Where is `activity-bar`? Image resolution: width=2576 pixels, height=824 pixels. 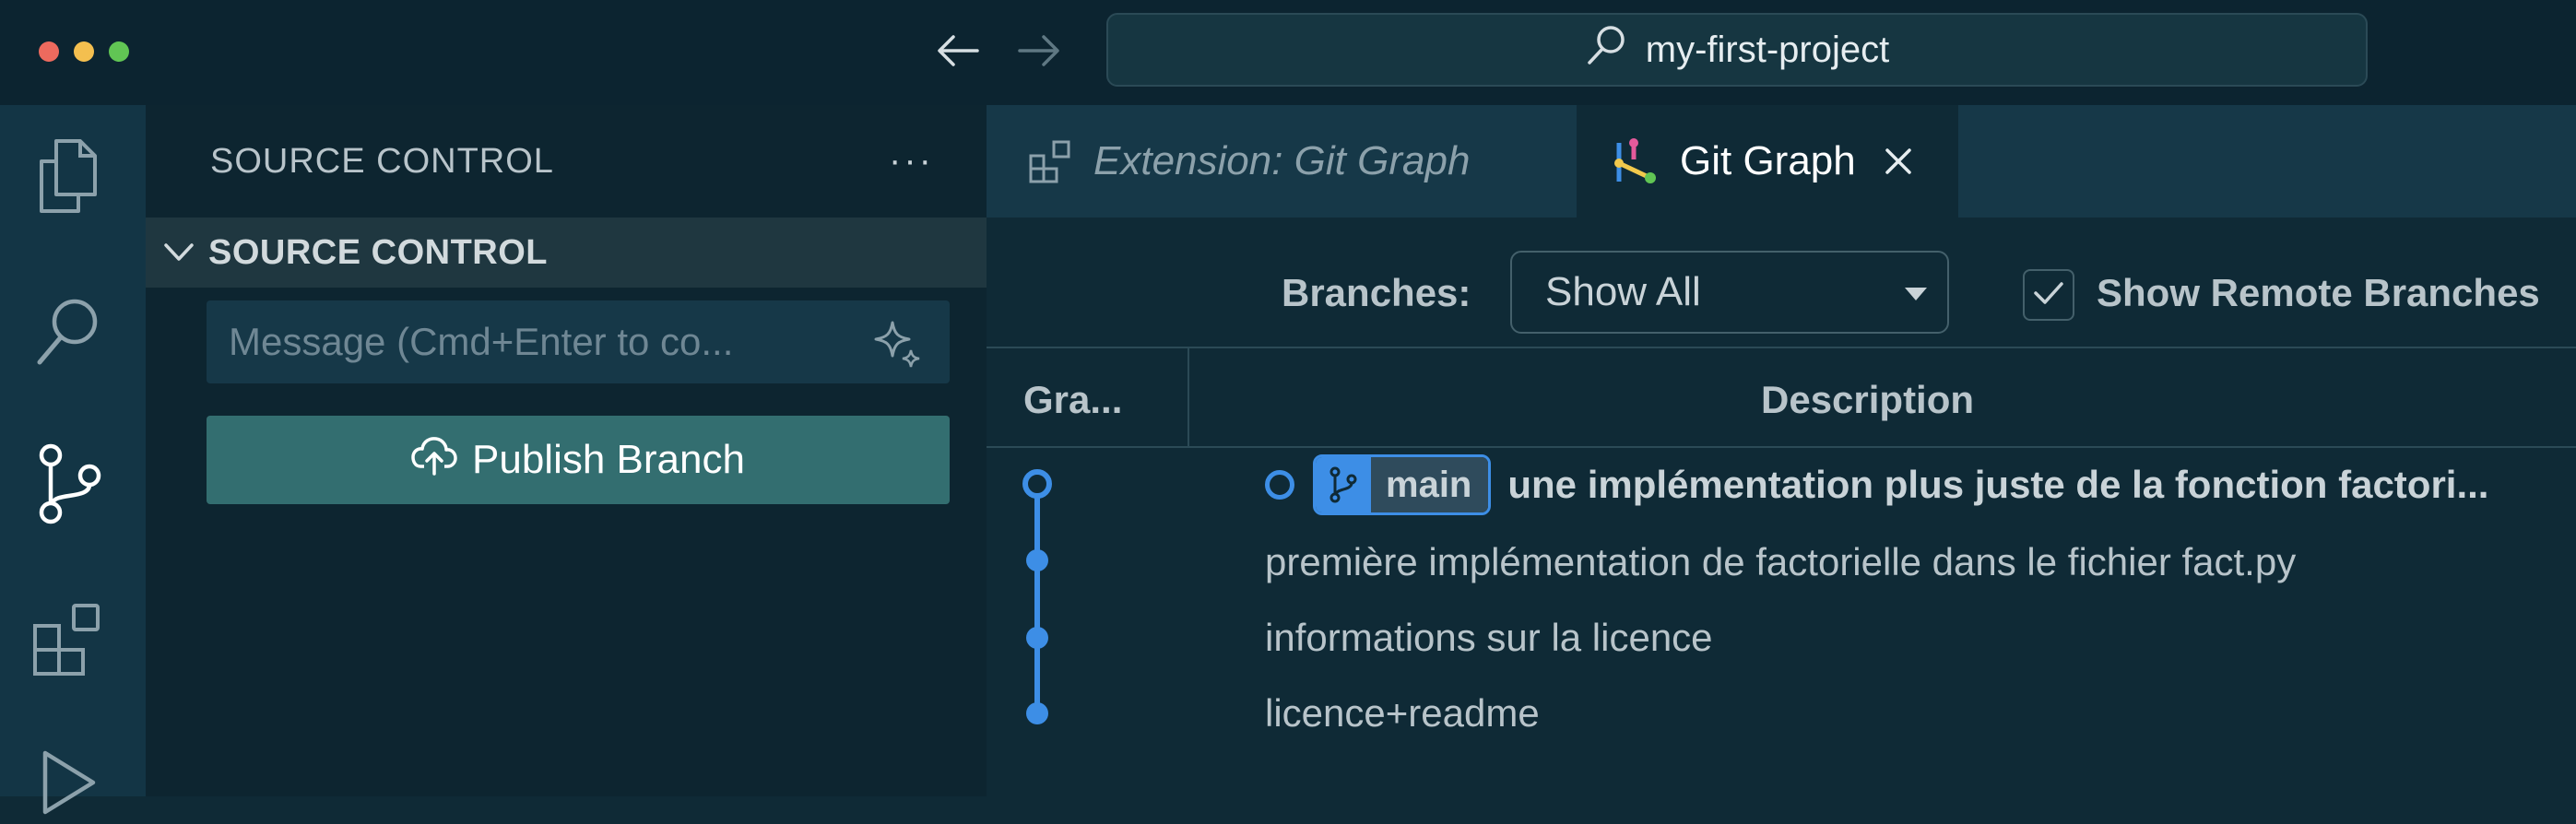 activity-bar is located at coordinates (73, 460).